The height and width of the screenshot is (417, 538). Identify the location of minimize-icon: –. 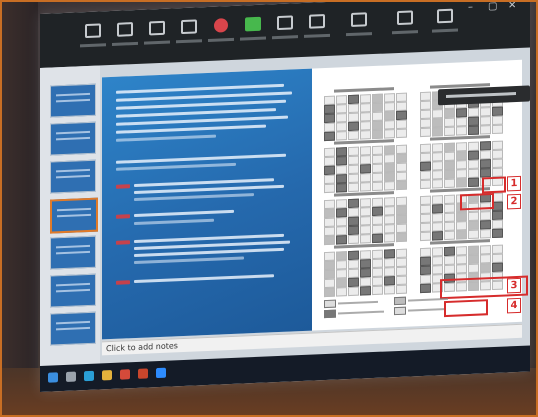
(470, 7).